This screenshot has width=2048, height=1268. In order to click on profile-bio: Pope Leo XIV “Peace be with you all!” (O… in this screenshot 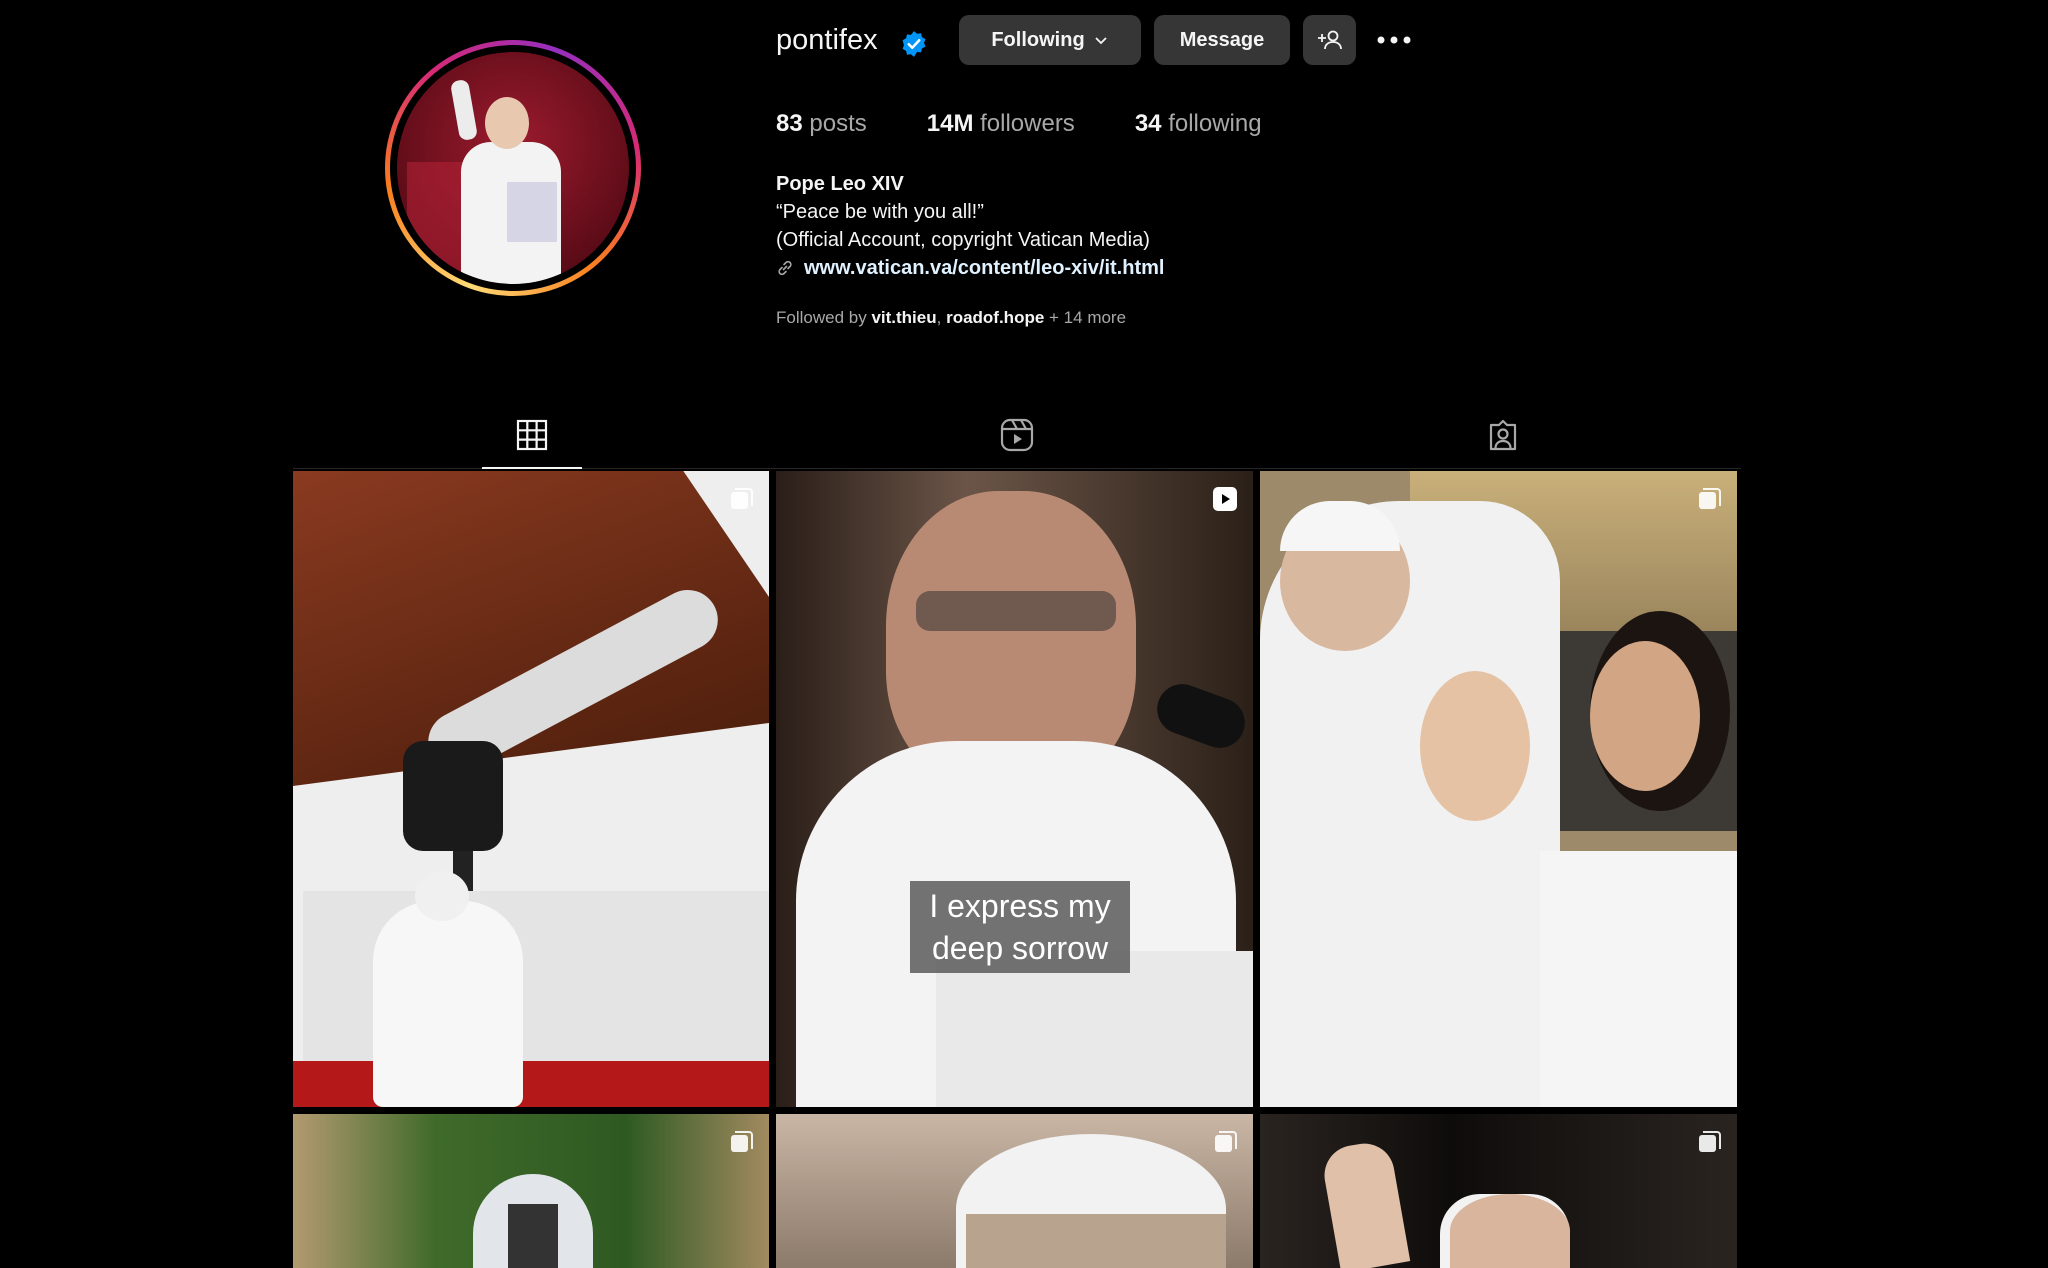, I will do `click(970, 226)`.